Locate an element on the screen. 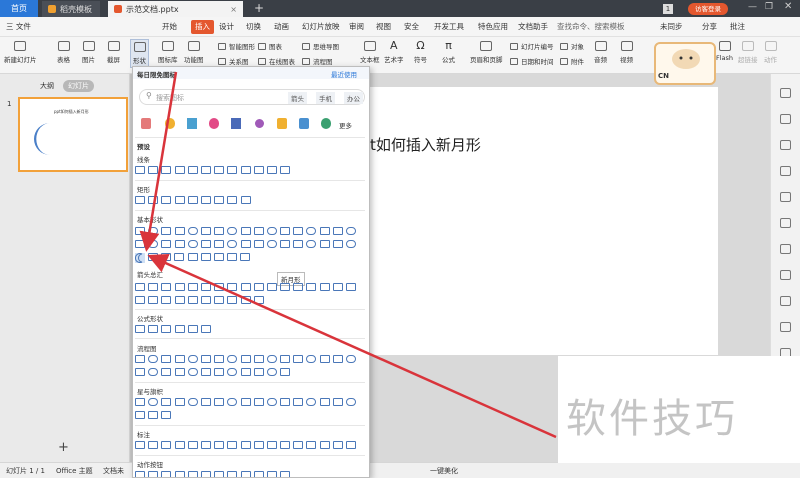 This screenshot has height=478, width=800. text-box-button: 文本框 is located at coordinates (370, 52).